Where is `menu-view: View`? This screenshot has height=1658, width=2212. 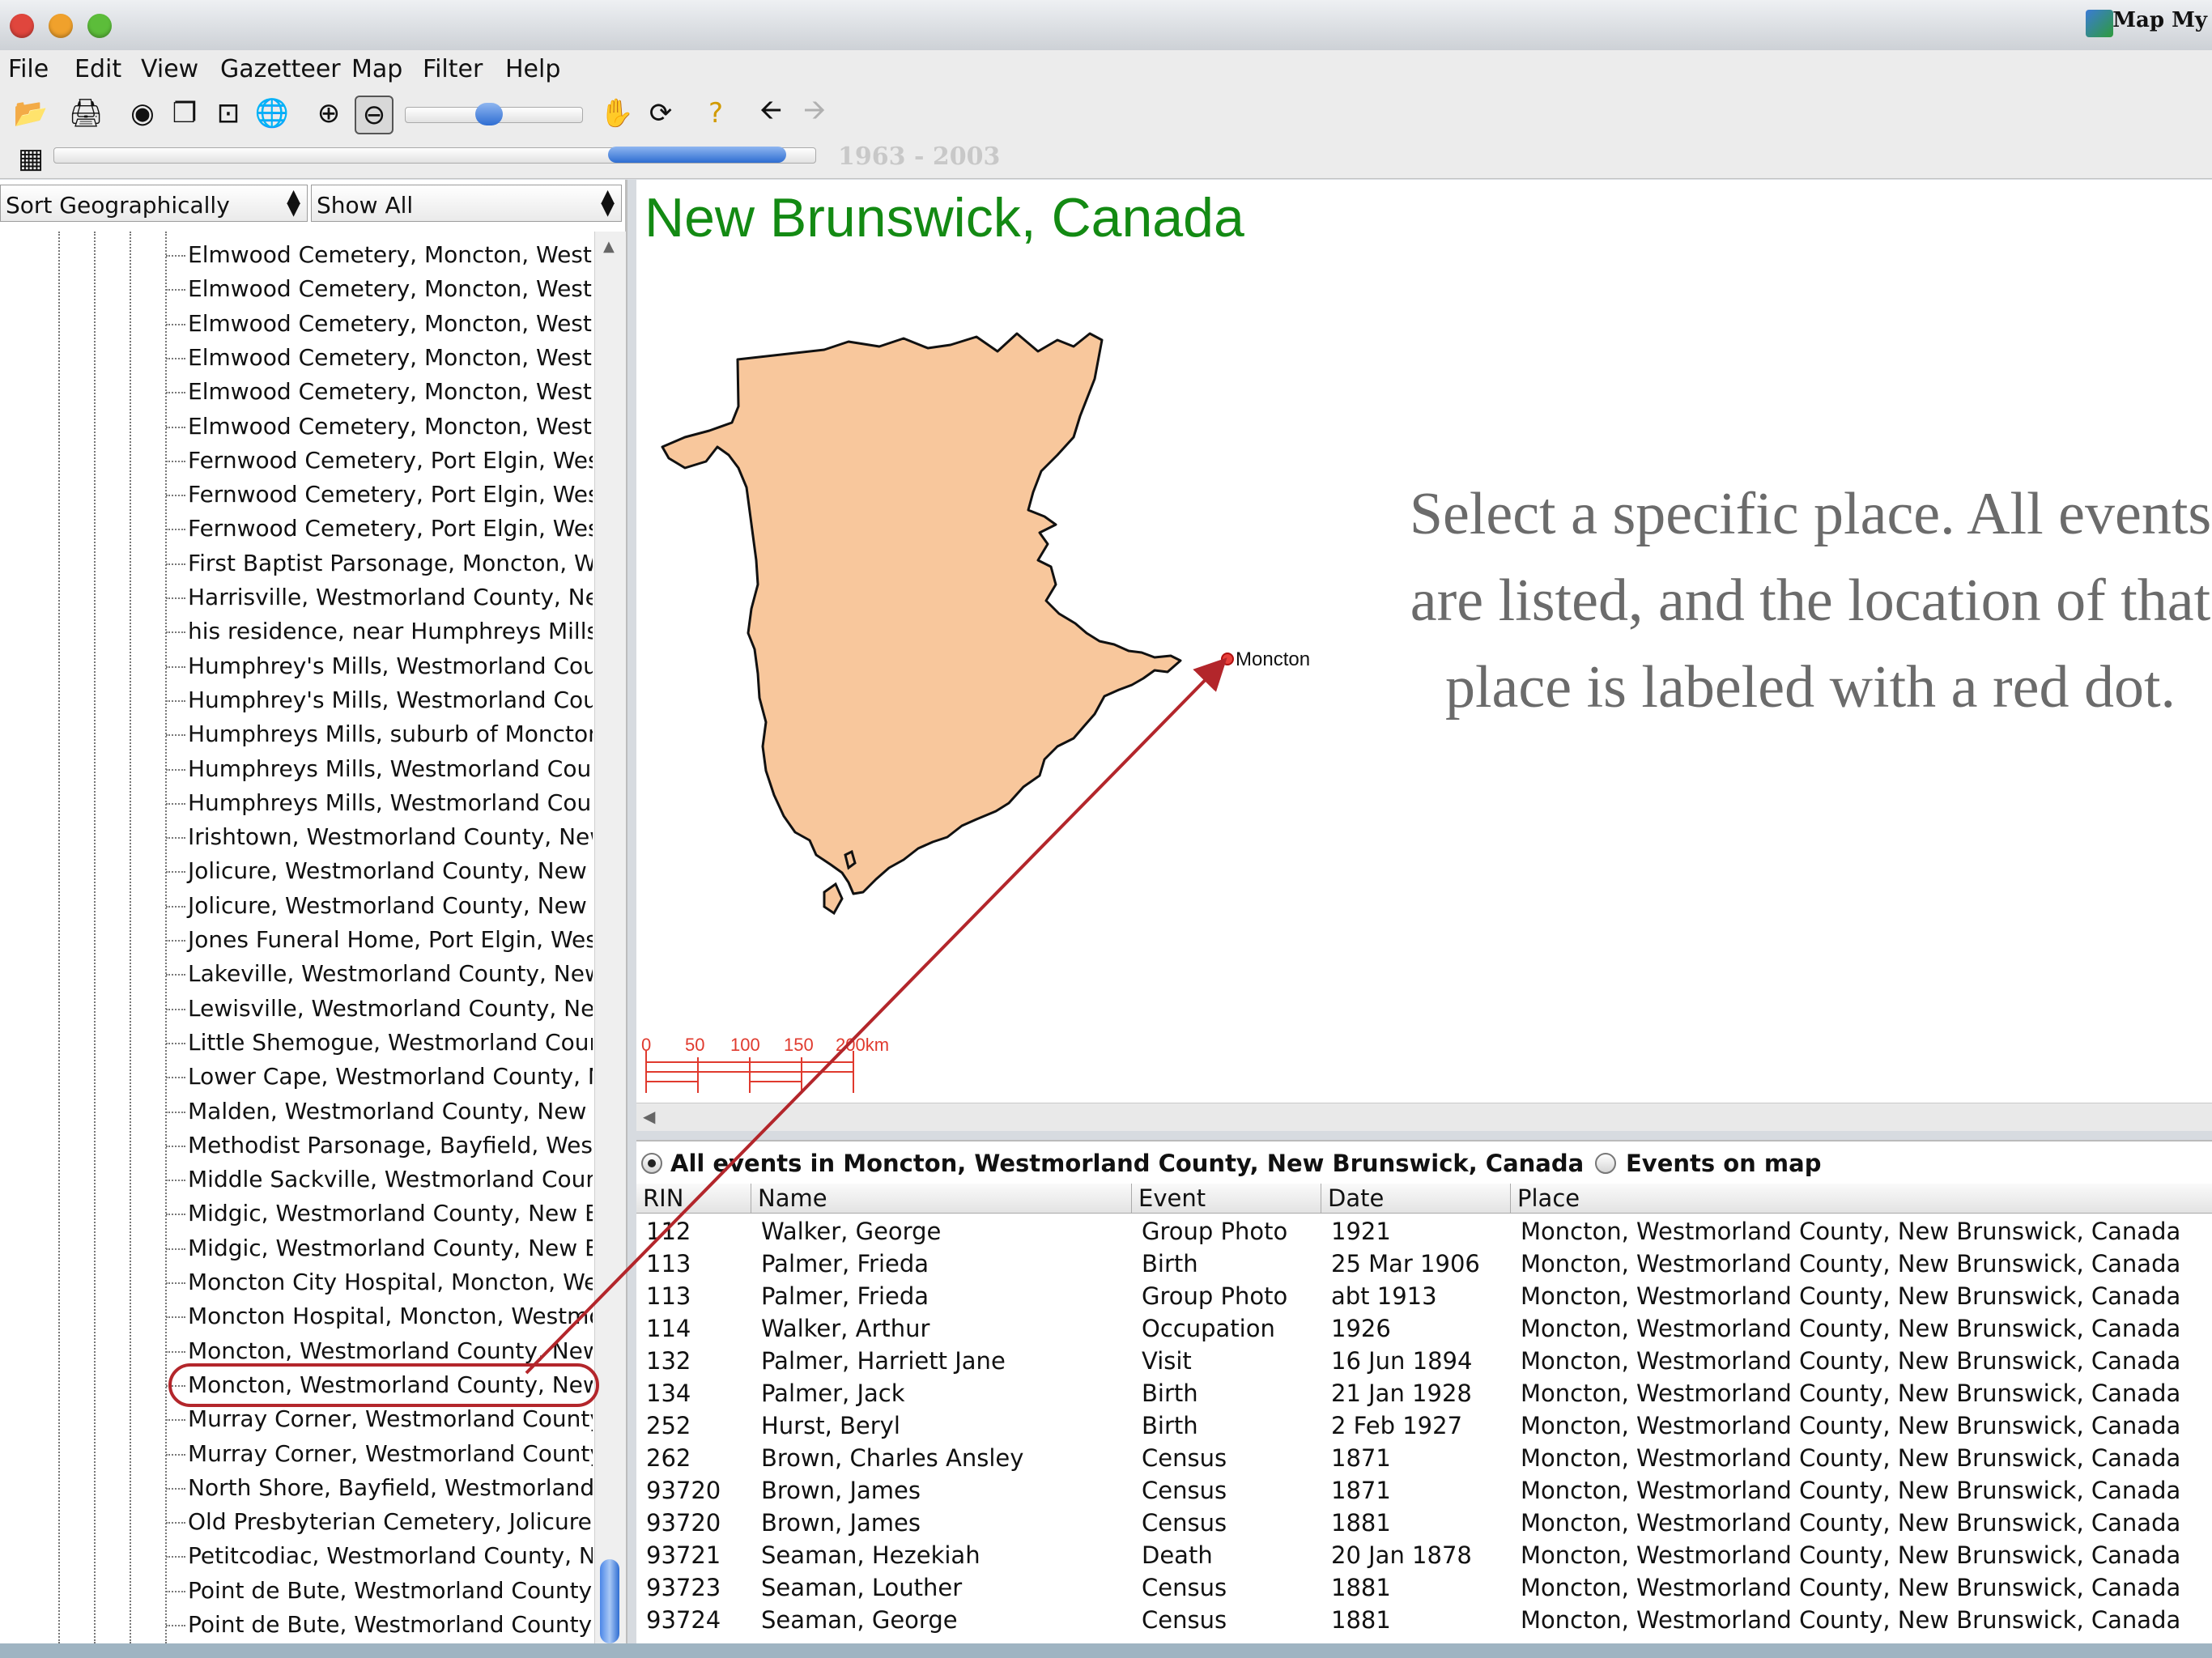
menu-view: View is located at coordinates (169, 69).